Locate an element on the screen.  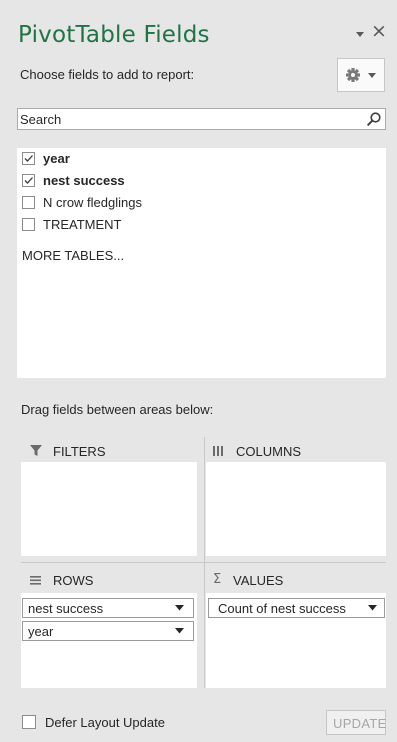
rows-icon is located at coordinates (35, 580).